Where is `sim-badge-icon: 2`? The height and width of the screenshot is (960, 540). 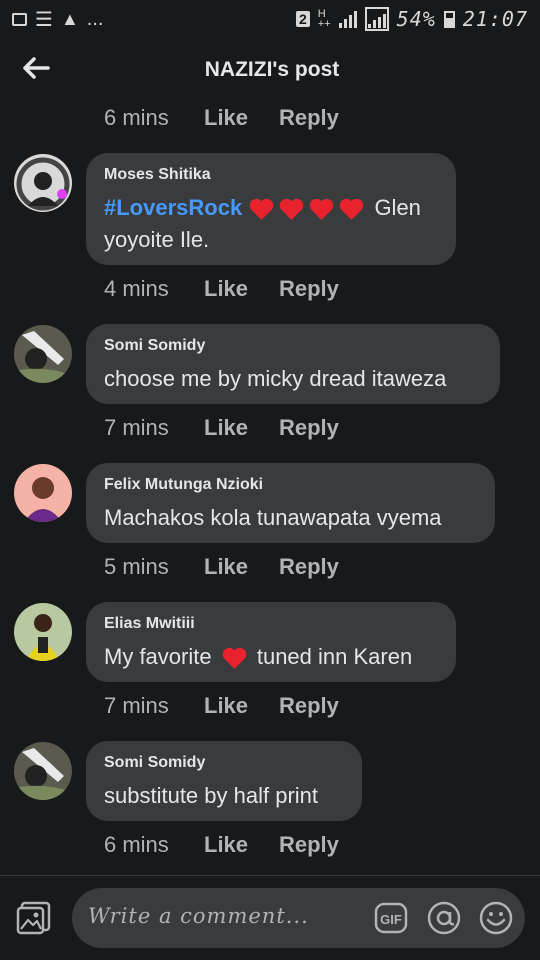
sim-badge-icon: 2 is located at coordinates (303, 19).